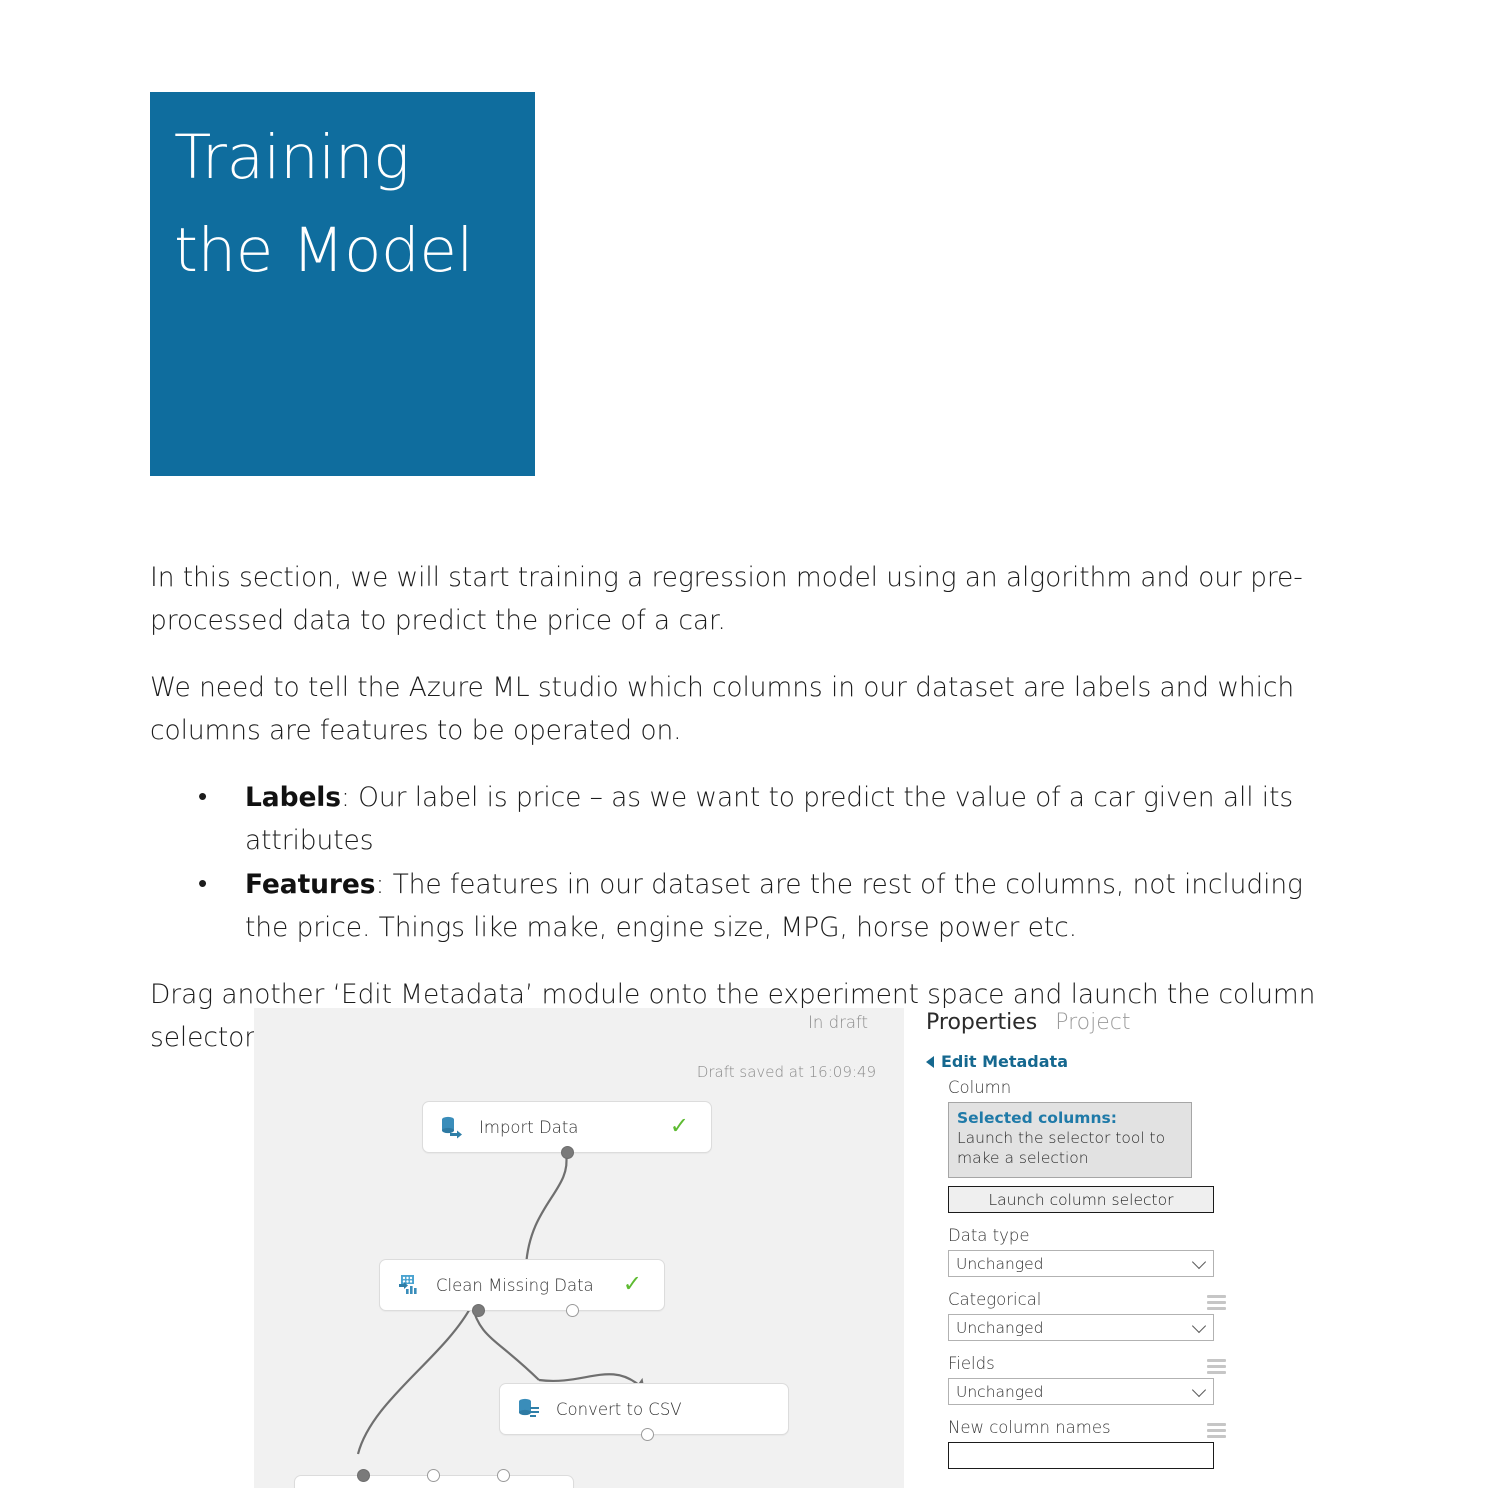  Describe the element at coordinates (619, 1409) in the screenshot. I see `module-label: Convert to CSV` at that location.